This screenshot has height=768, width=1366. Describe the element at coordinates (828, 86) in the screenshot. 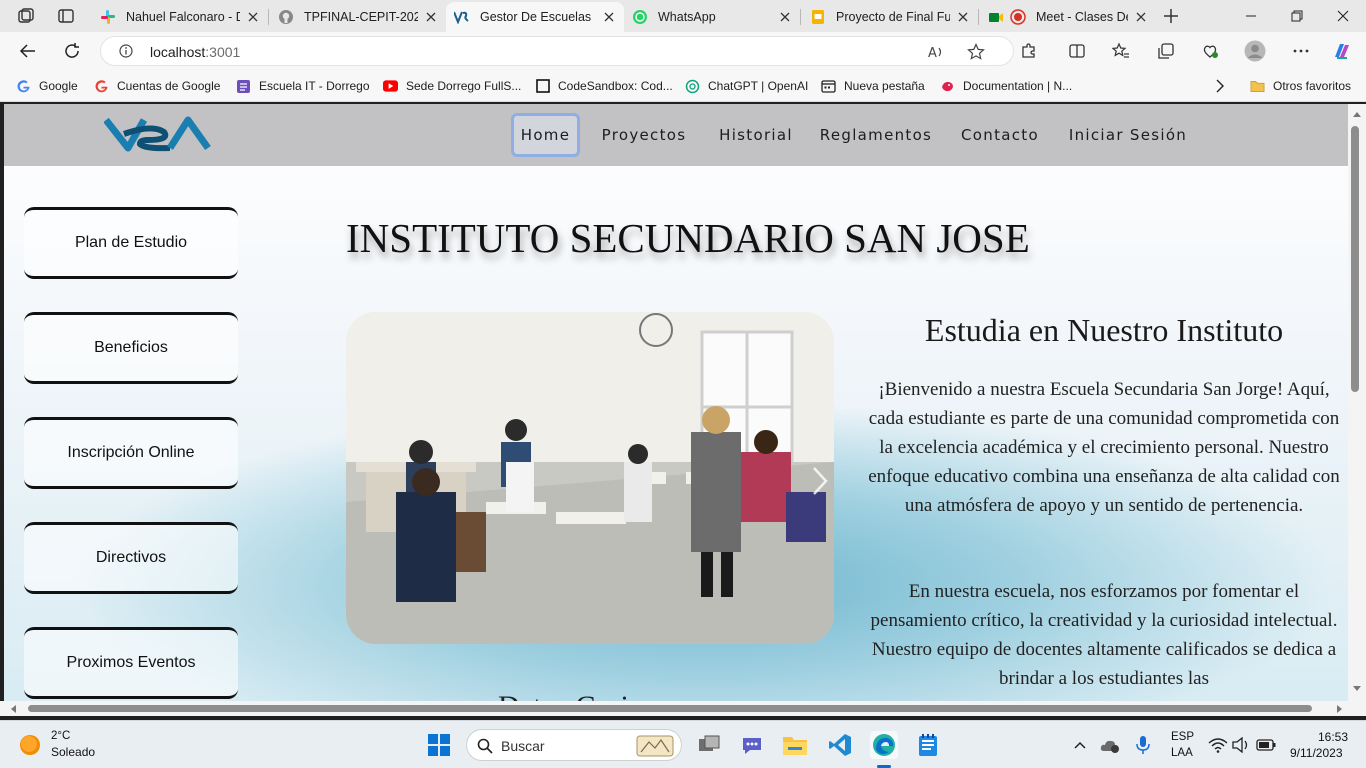

I see `new-tab-page-icon` at that location.